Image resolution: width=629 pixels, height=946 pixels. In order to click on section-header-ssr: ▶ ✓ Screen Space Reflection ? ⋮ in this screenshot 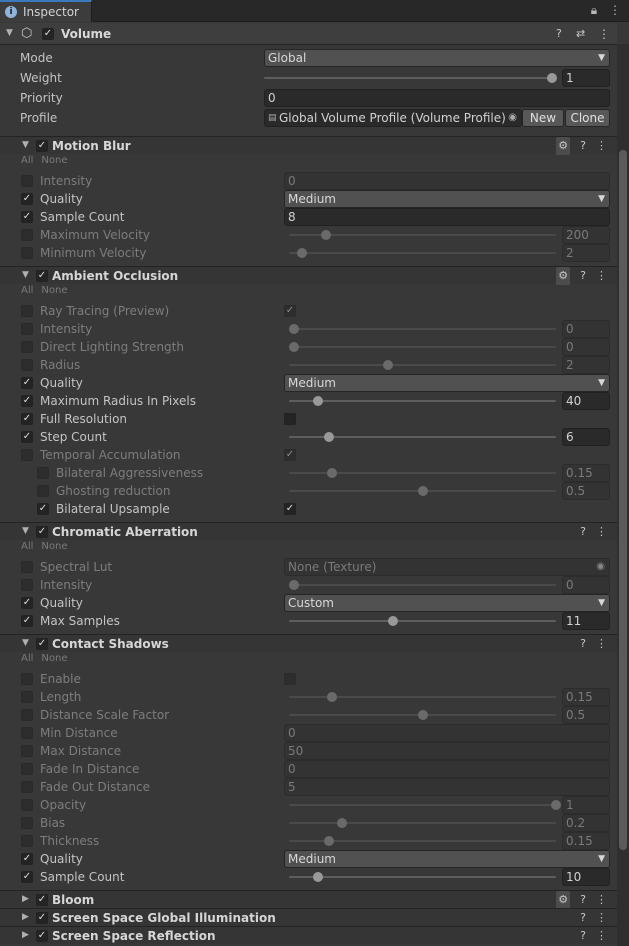, I will do `click(308, 935)`.